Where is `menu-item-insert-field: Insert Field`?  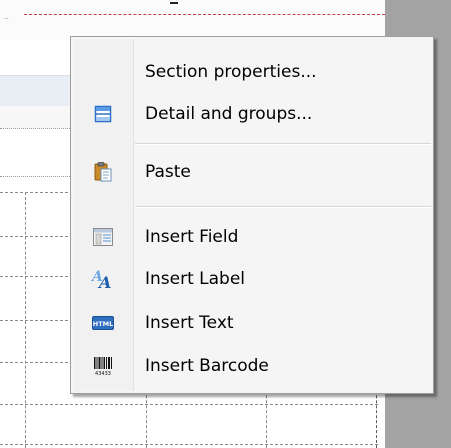
menu-item-insert-field: Insert Field is located at coordinates (252, 237).